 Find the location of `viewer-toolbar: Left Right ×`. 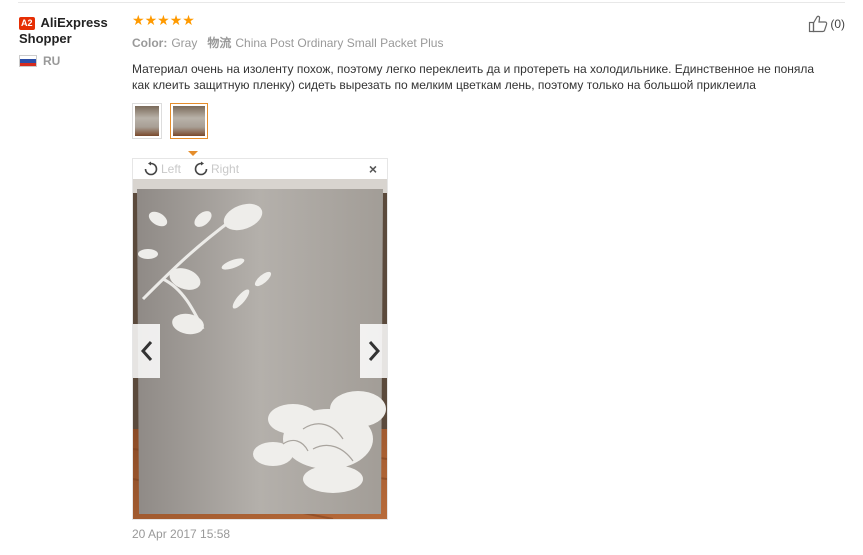

viewer-toolbar: Left Right × is located at coordinates (260, 169).